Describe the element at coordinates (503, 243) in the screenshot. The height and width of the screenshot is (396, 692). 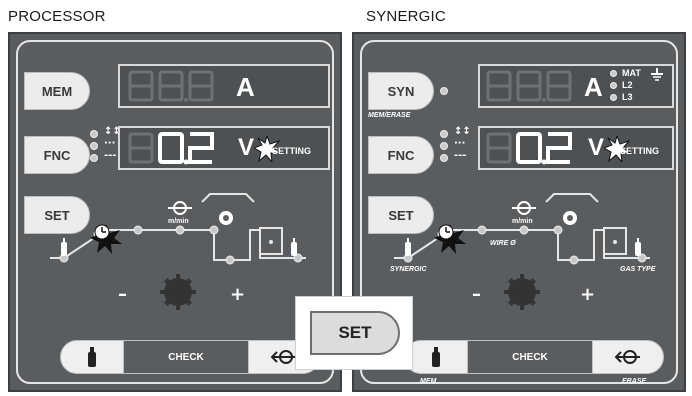
I see `wire-diameter-label: WIRE Ø` at that location.